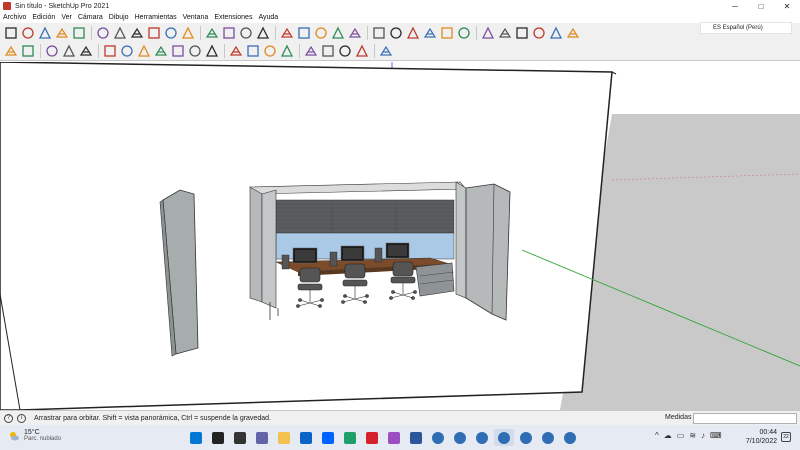 The height and width of the screenshot is (450, 800). I want to click on taskbar-dropbox-button, so click(328, 437).